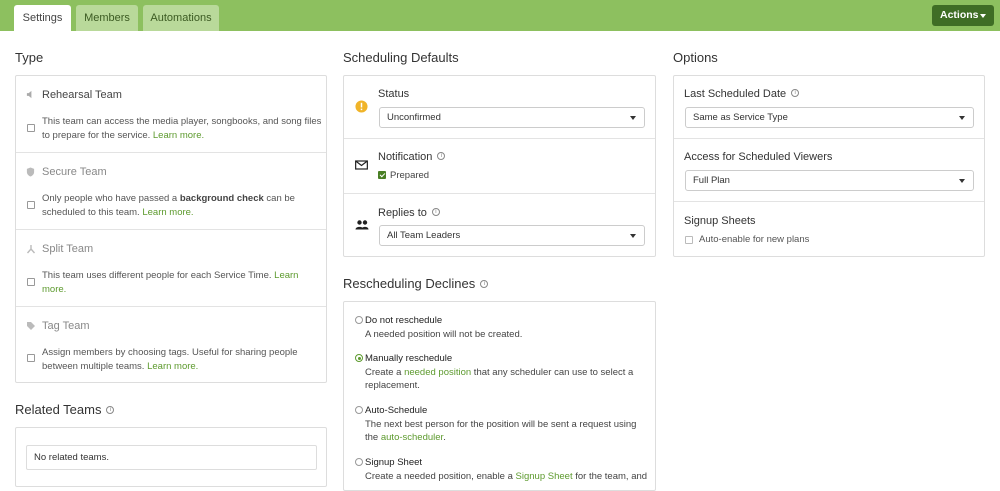  I want to click on type-heading: Type, so click(29, 57).